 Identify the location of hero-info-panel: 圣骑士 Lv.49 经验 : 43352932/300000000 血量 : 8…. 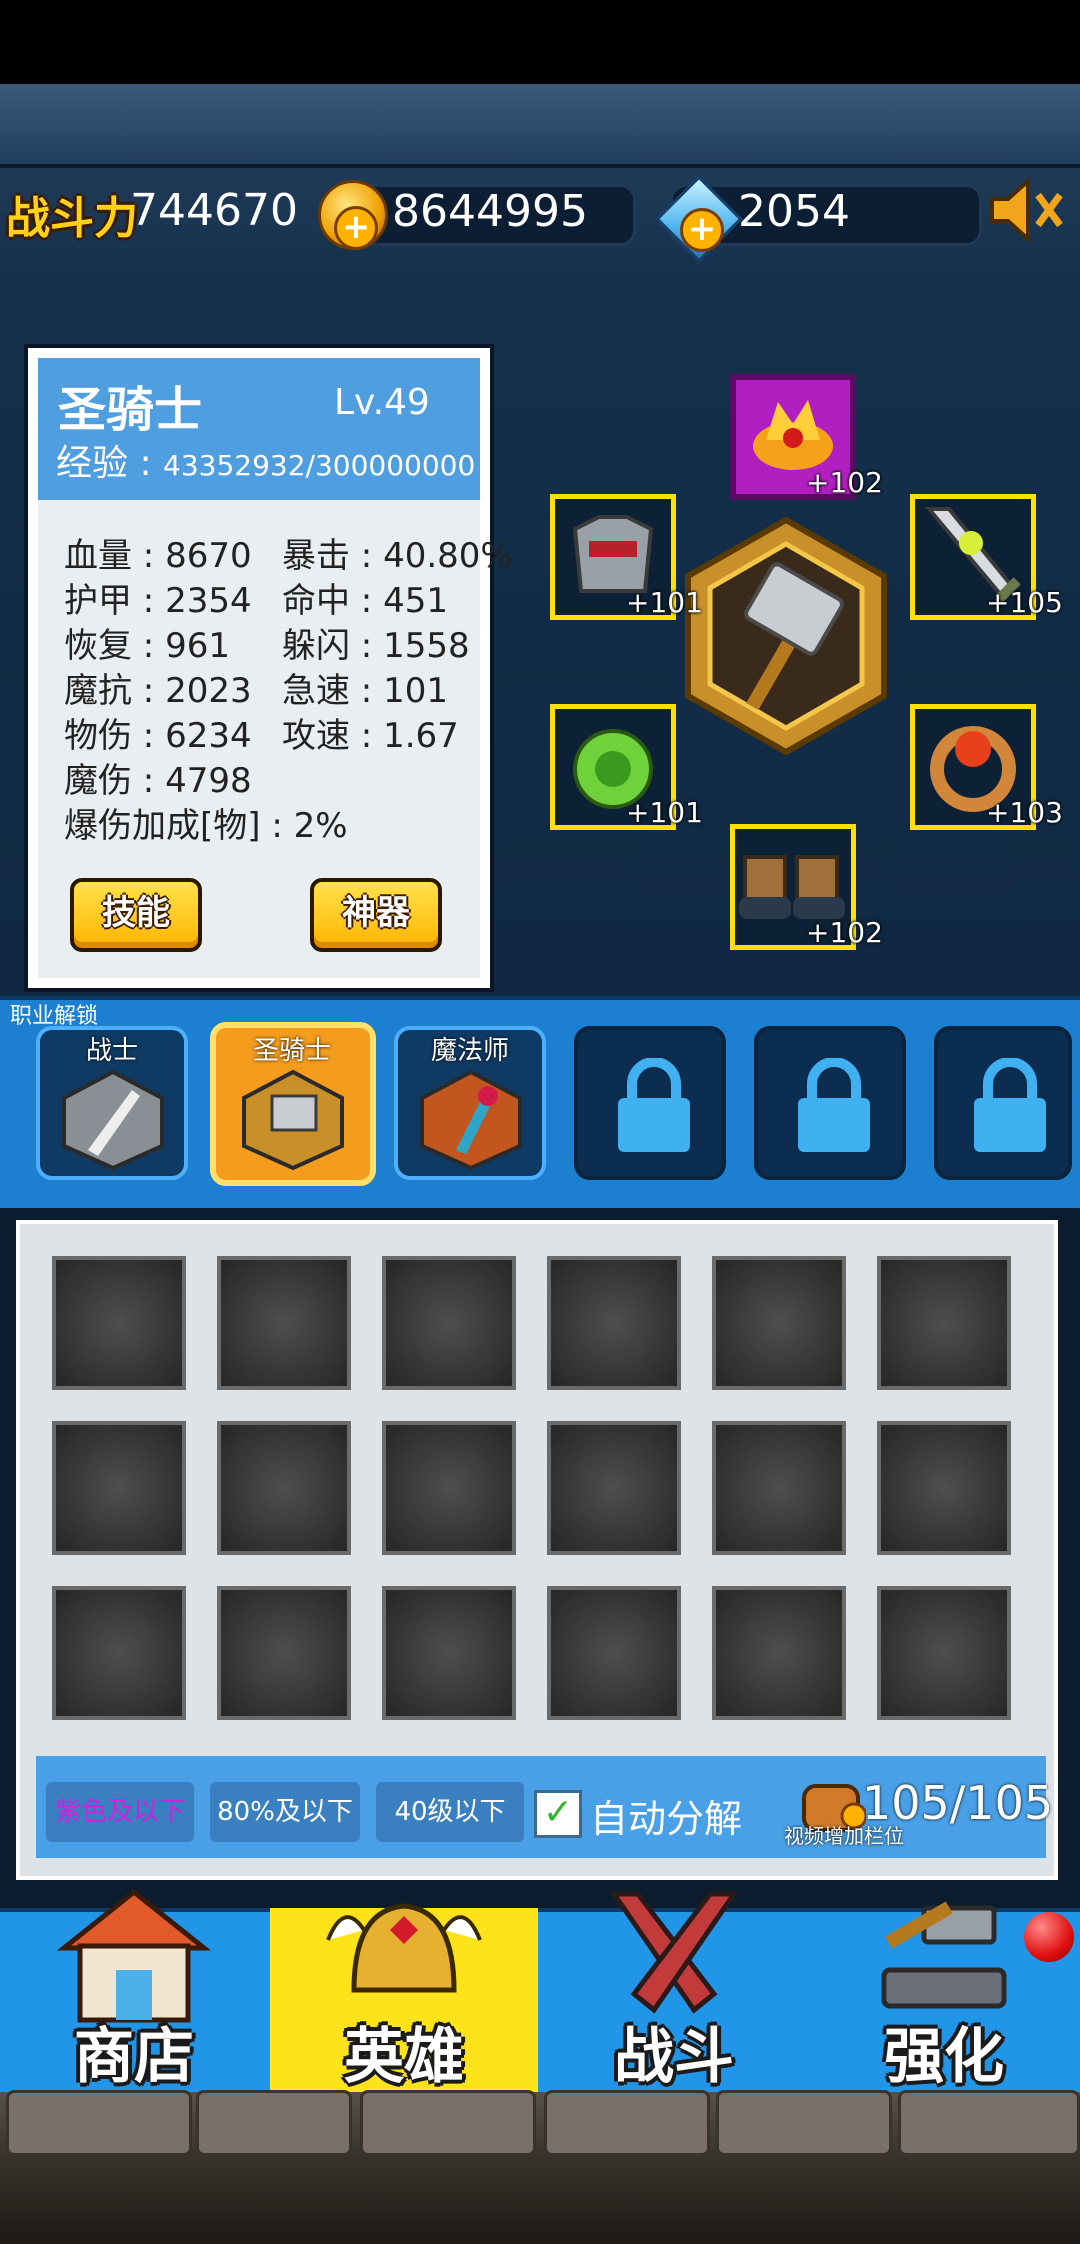
(268, 668).